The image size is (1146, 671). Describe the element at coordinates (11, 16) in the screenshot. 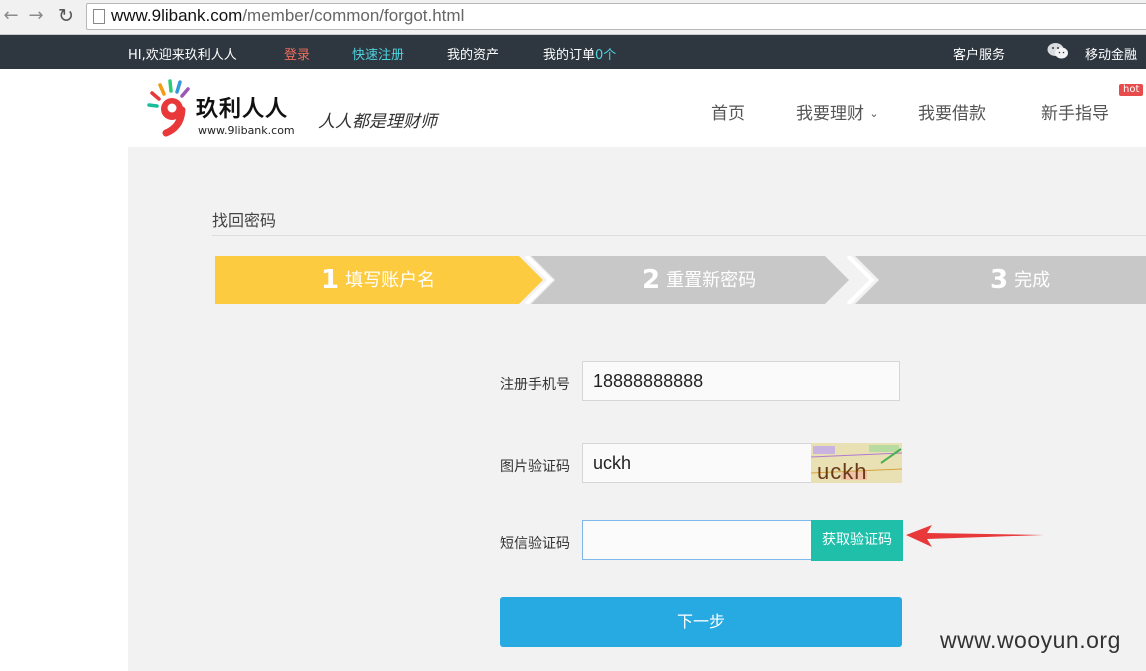

I see `back-arrow-icon: ←` at that location.